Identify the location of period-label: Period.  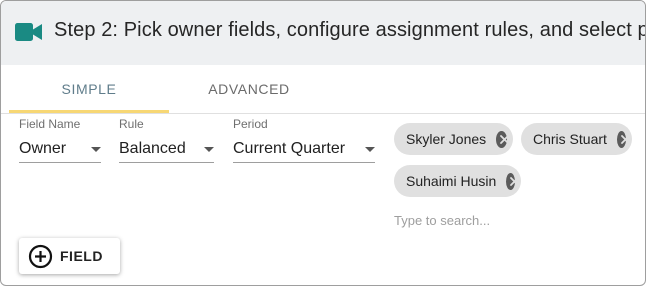
(250, 124).